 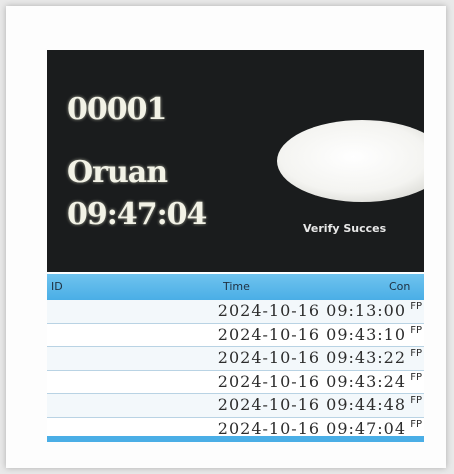 I want to click on log-header: ID Time Con, so click(x=235, y=287).